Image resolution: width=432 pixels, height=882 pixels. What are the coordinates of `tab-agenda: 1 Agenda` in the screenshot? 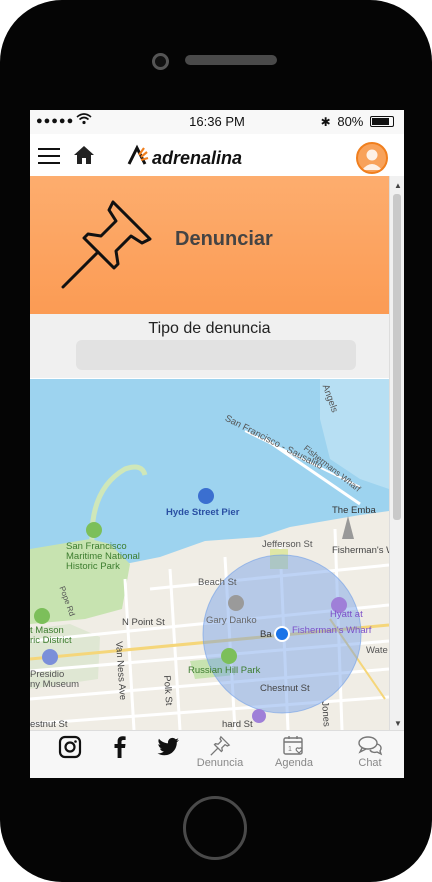 It's located at (294, 752).